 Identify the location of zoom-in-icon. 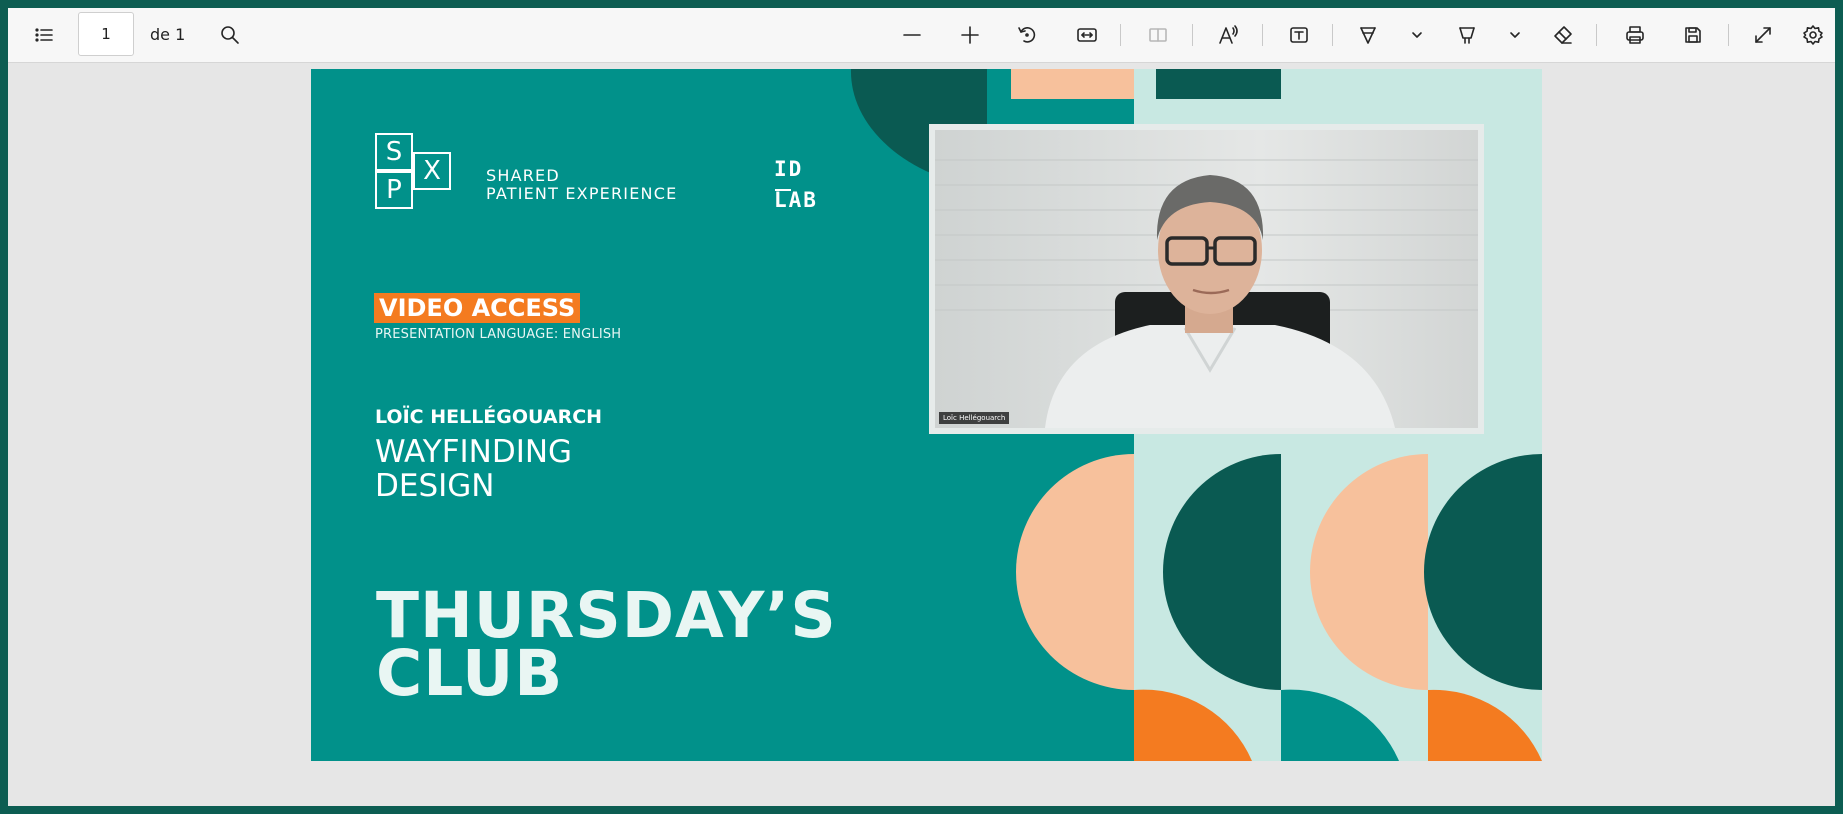
(970, 35).